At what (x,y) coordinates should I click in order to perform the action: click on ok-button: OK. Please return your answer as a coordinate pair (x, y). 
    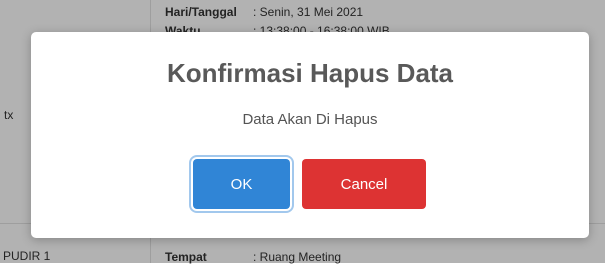
    Looking at the image, I should click on (241, 184).